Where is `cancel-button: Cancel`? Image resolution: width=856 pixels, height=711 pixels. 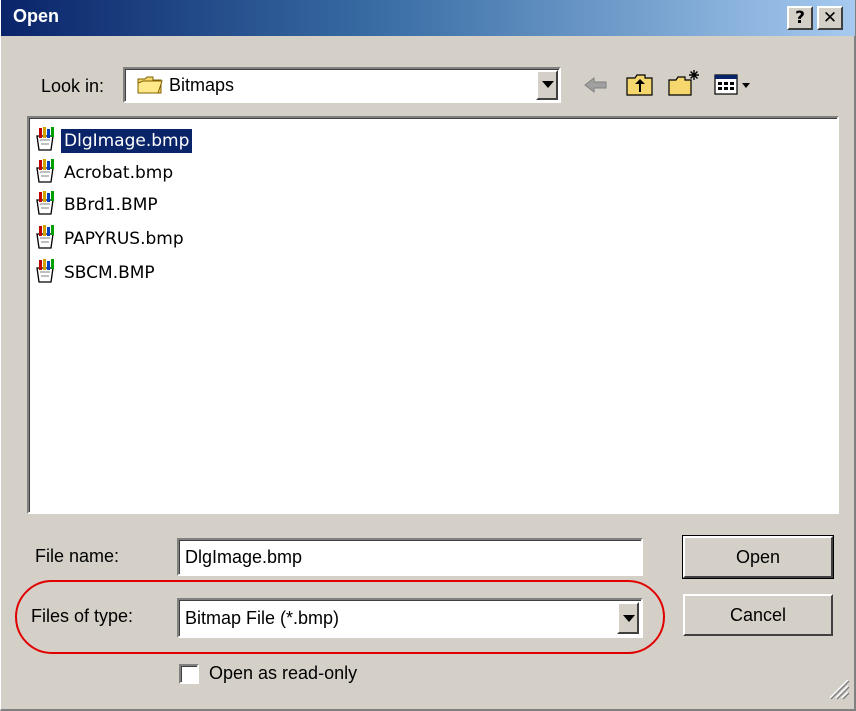 cancel-button: Cancel is located at coordinates (758, 615).